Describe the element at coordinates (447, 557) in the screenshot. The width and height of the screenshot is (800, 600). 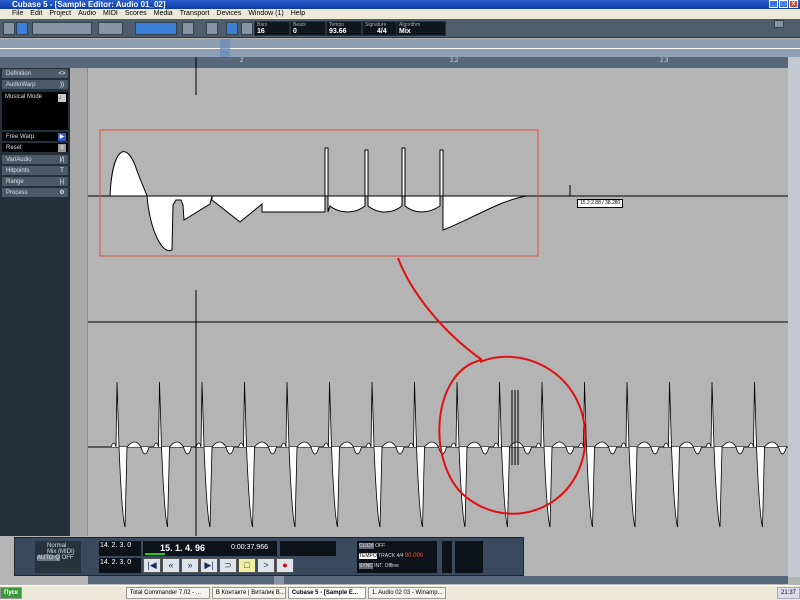
I see `input-meter` at that location.